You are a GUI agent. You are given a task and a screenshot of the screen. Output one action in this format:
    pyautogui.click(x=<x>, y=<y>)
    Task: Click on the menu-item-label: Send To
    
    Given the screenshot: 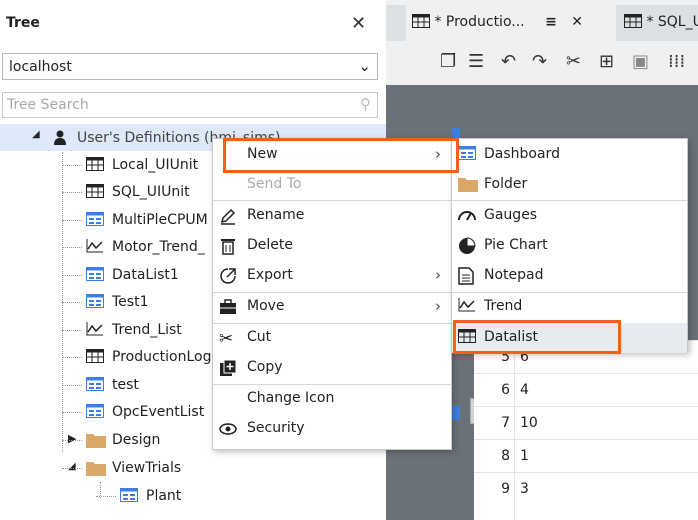 What is the action you would take?
    pyautogui.click(x=274, y=184)
    